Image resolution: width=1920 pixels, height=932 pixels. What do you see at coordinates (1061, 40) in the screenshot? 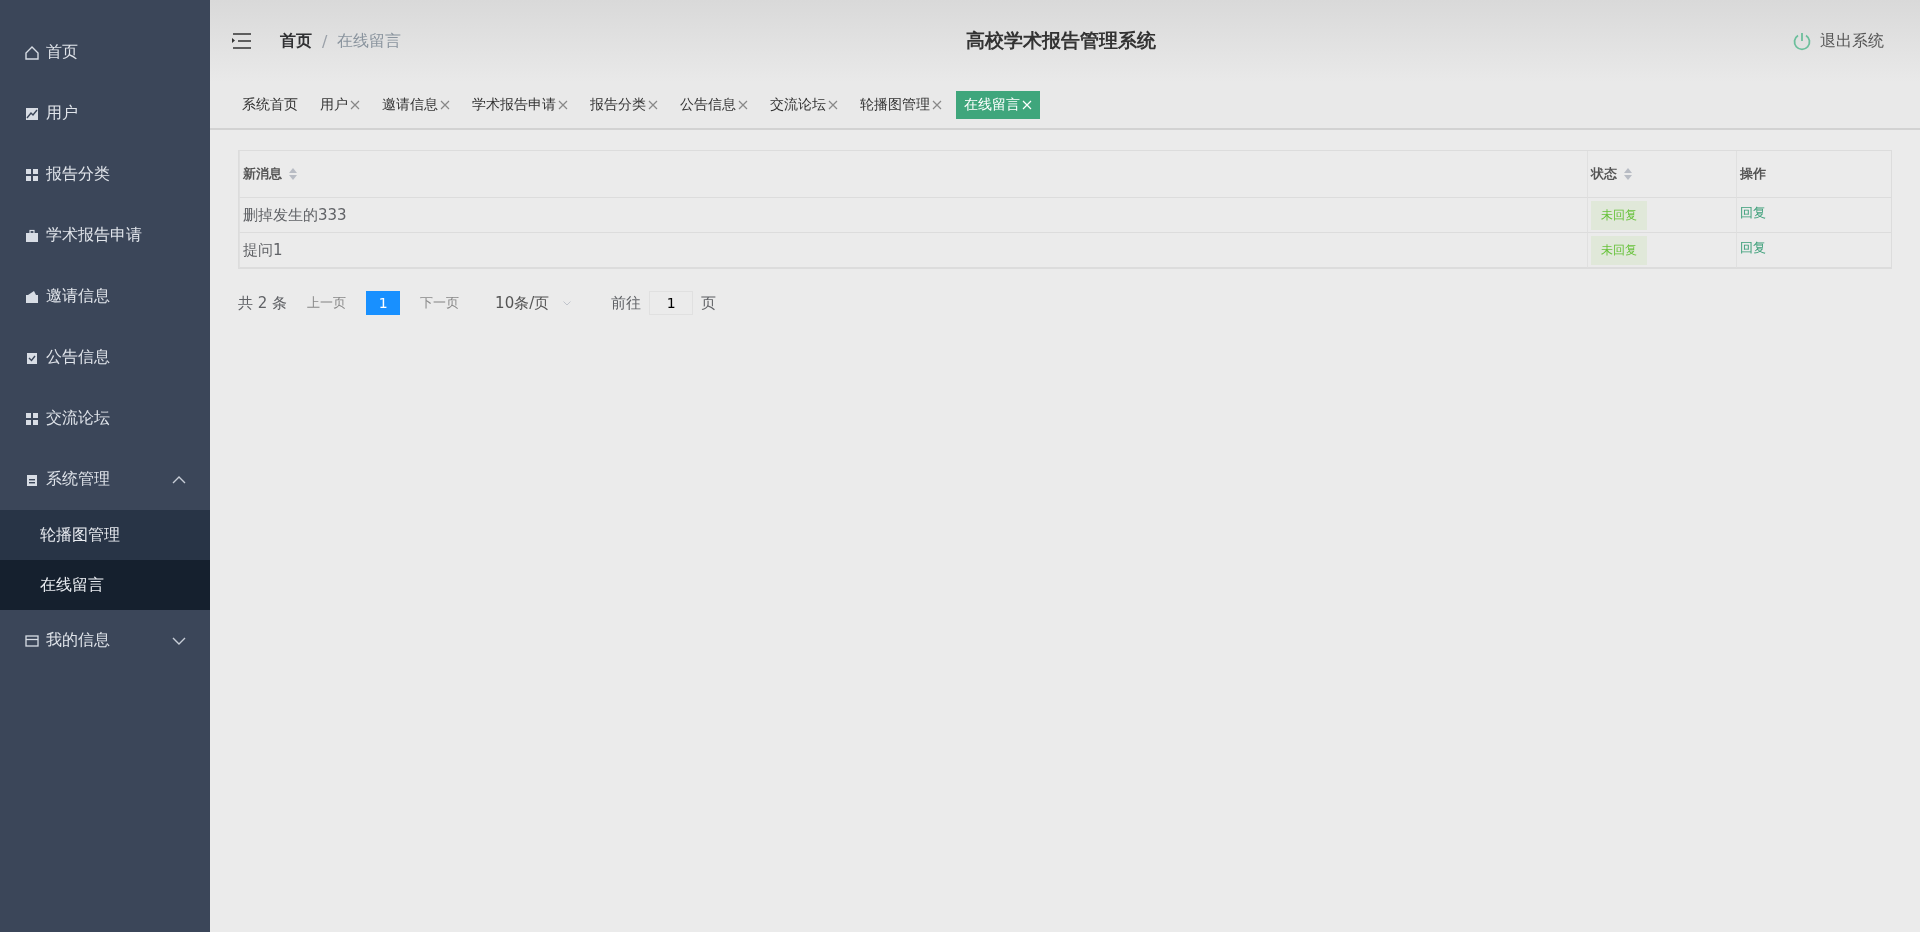
I see `system-title: 高校学术报告管理系统` at bounding box center [1061, 40].